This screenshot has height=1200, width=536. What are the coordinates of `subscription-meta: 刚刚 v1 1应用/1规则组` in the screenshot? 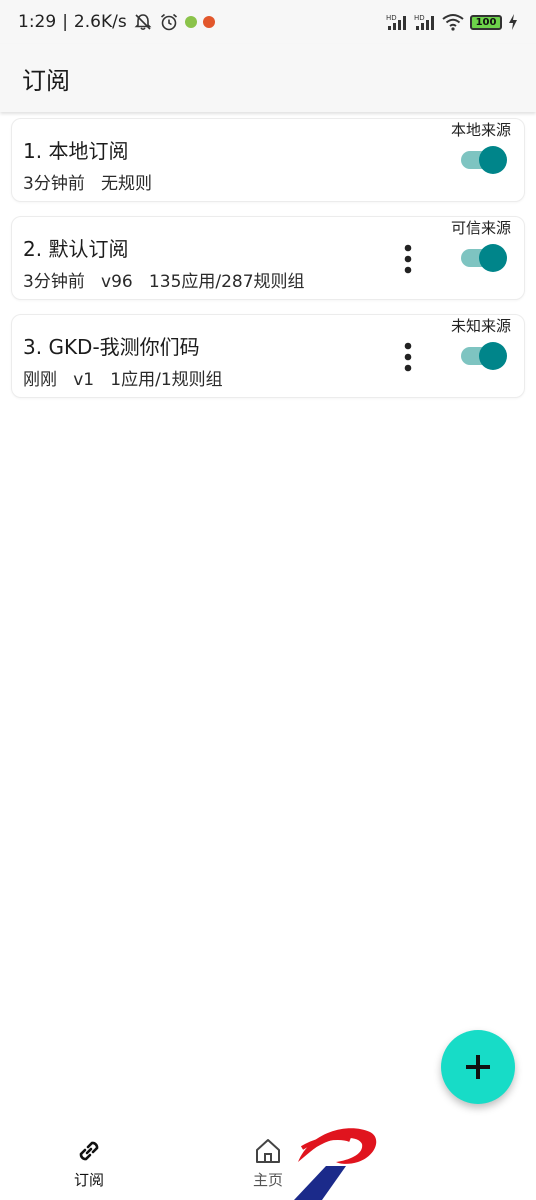 It's located at (123, 380).